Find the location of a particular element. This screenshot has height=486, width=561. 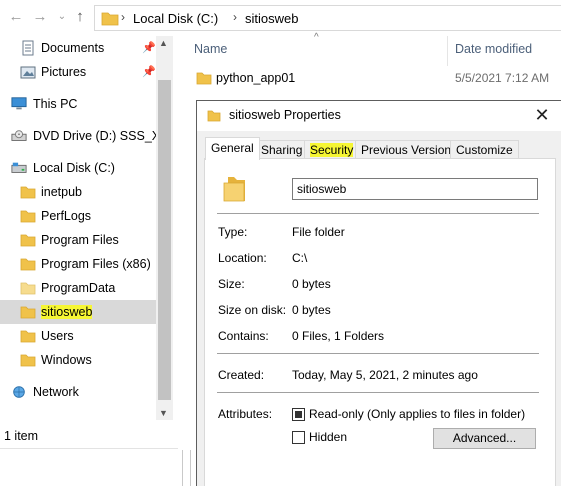

created-value: Today, May 5, 2021, 2 minutes ago is located at coordinates (385, 375).